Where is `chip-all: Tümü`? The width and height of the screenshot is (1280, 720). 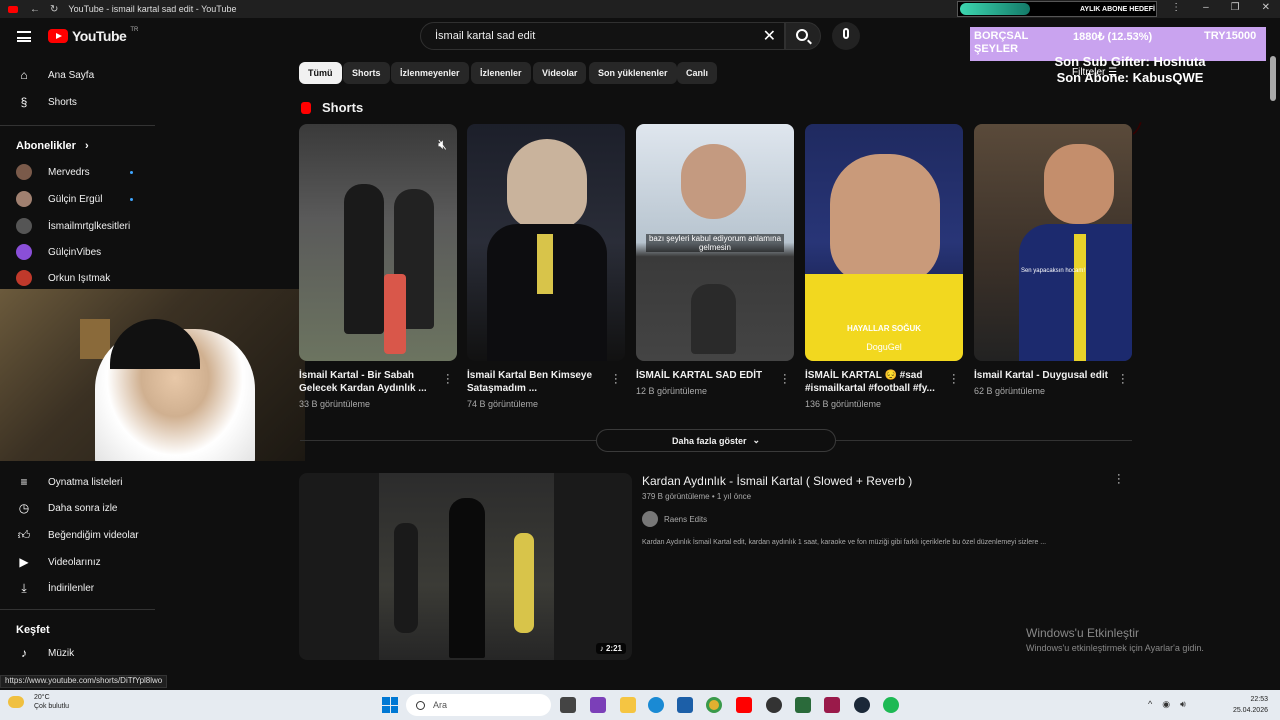 chip-all: Tümü is located at coordinates (320, 73).